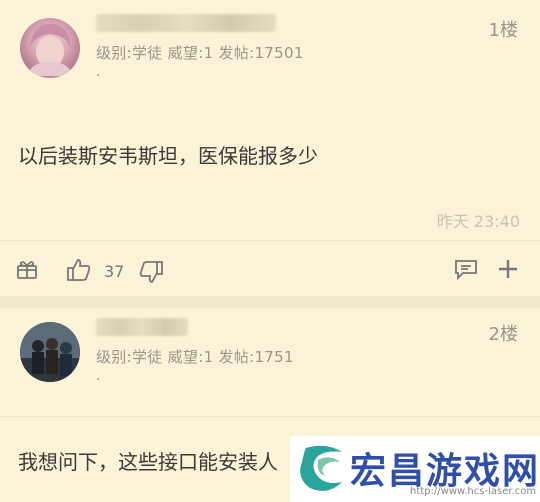 Image resolution: width=540 pixels, height=502 pixels. I want to click on floor-number: 2楼, so click(503, 334).